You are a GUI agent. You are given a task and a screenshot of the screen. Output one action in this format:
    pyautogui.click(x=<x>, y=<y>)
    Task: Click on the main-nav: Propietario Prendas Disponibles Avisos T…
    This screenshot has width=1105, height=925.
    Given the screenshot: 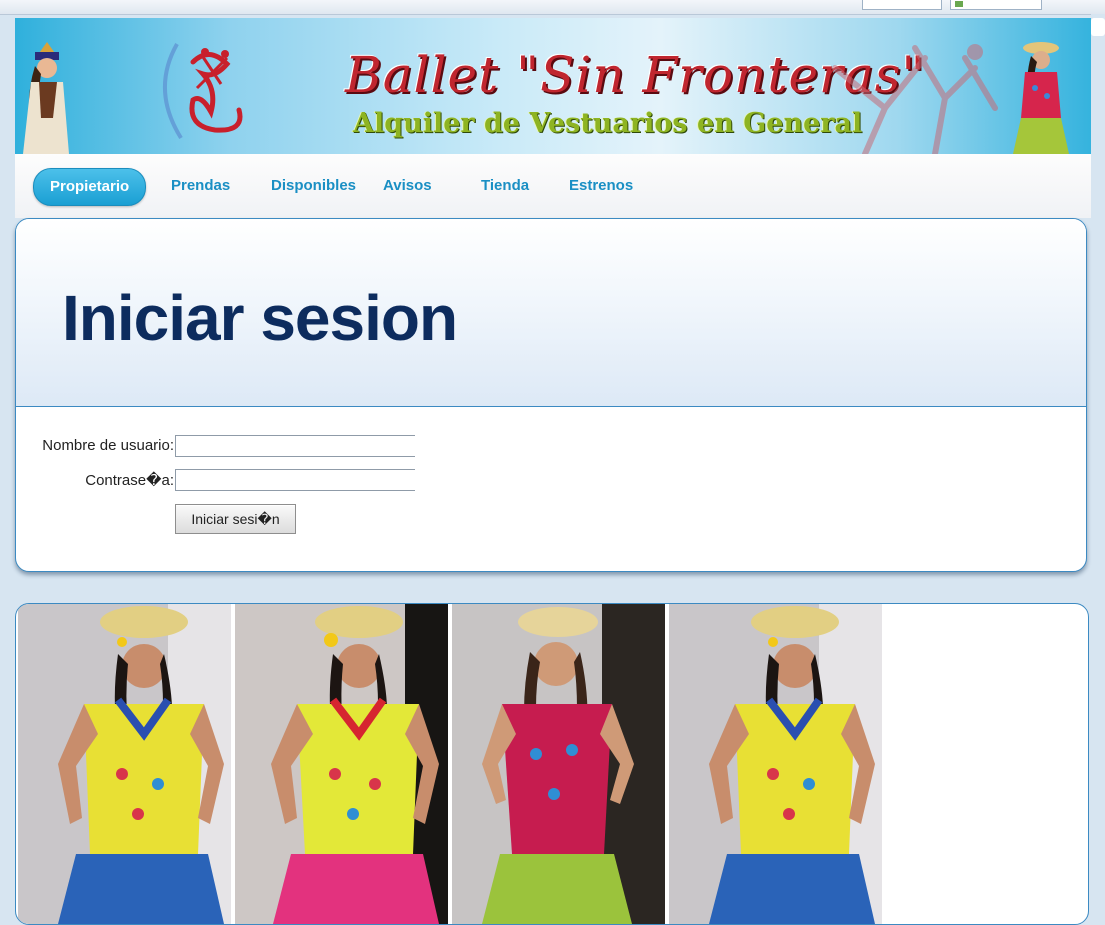 What is the action you would take?
    pyautogui.click(x=553, y=186)
    